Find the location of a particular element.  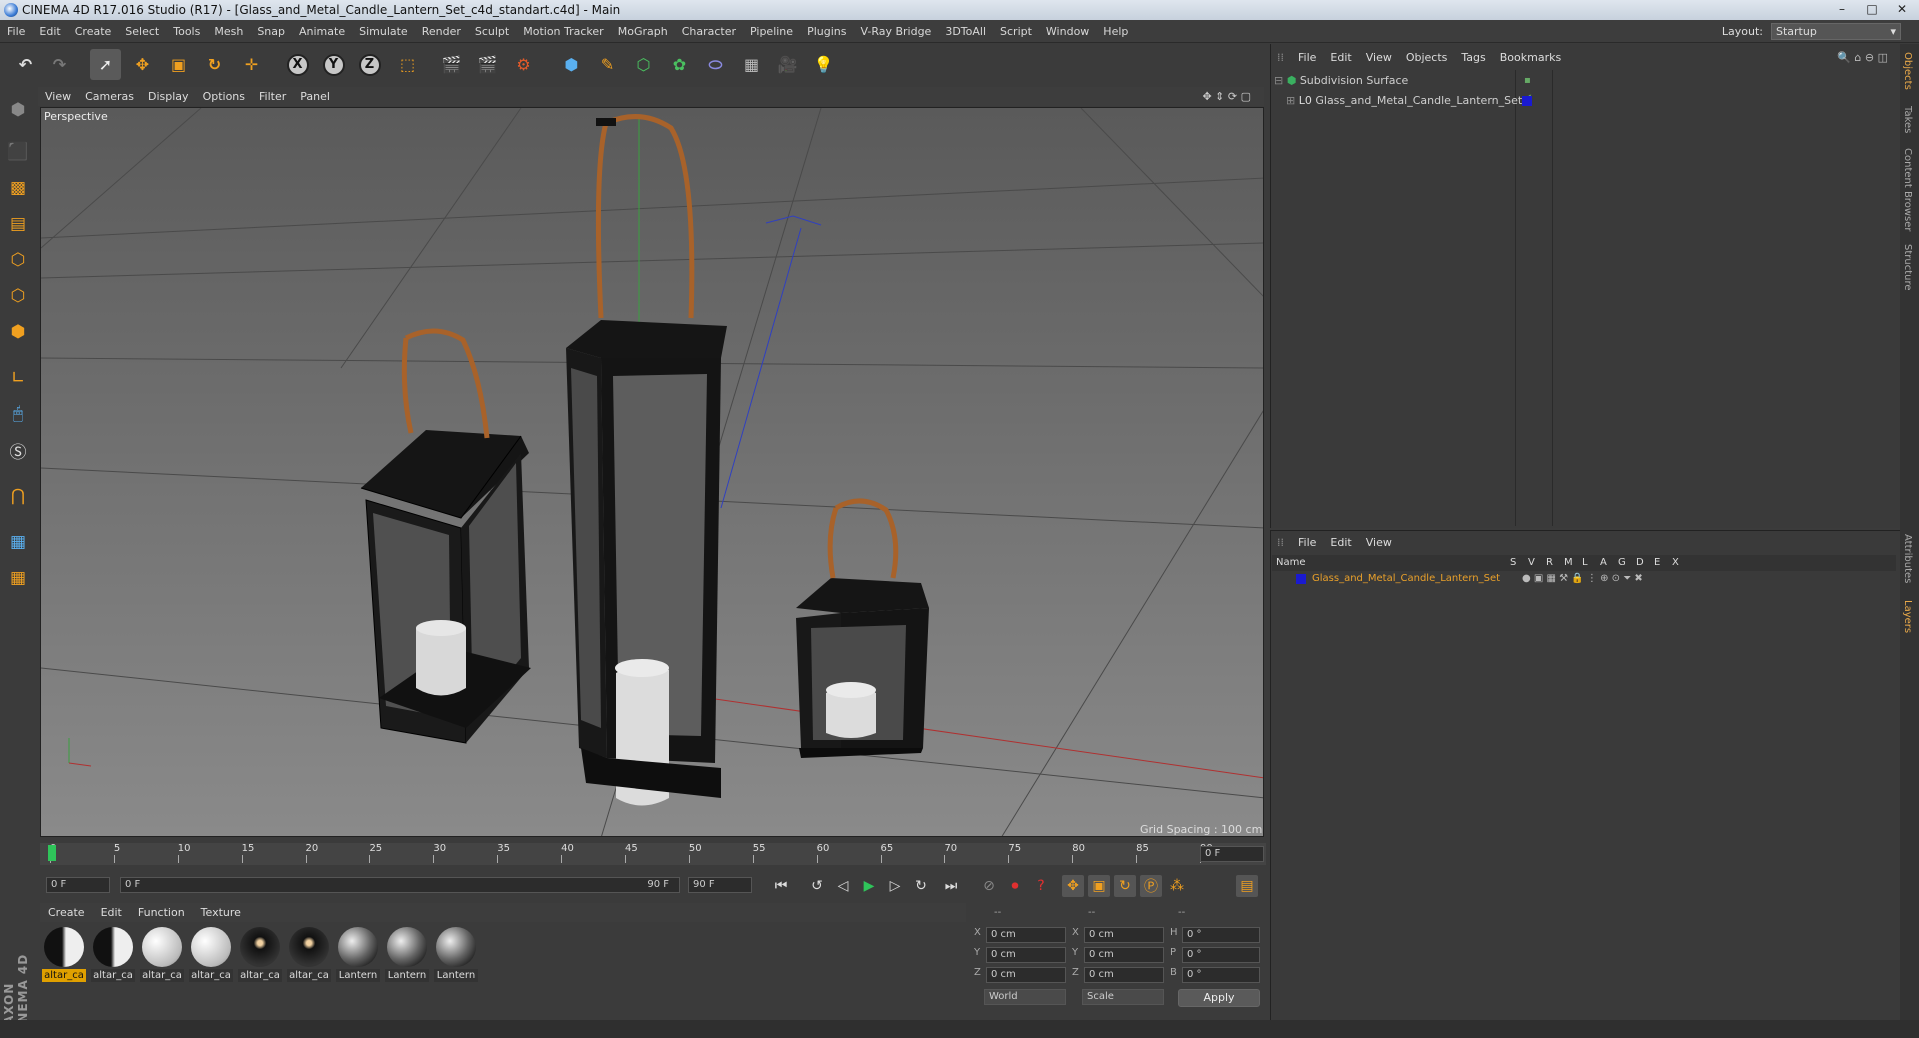

playhead-marker is located at coordinates (52, 853).